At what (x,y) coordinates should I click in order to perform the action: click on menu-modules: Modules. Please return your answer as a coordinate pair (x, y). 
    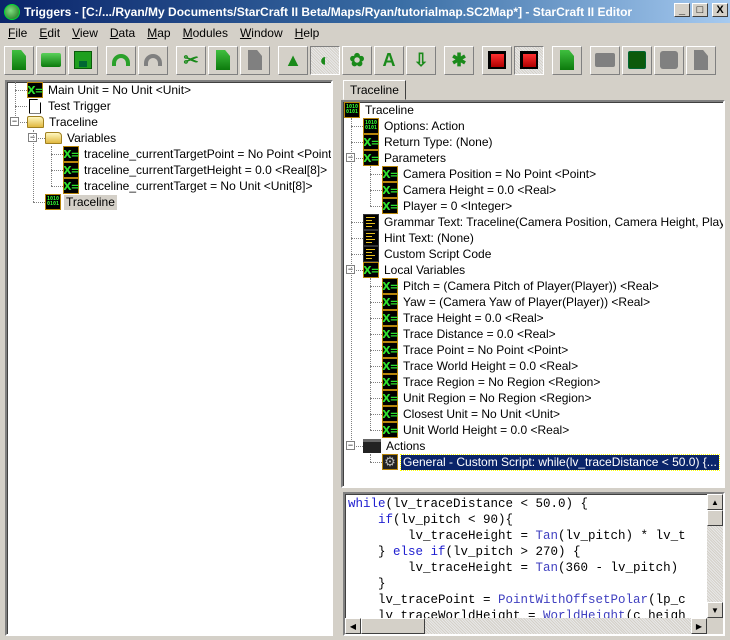
    Looking at the image, I should click on (205, 33).